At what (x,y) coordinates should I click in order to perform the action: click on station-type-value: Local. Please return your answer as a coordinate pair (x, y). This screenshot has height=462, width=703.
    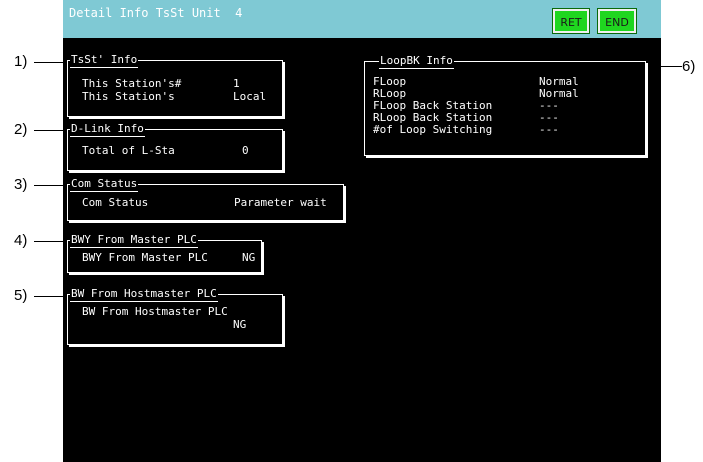
    Looking at the image, I should click on (250, 96).